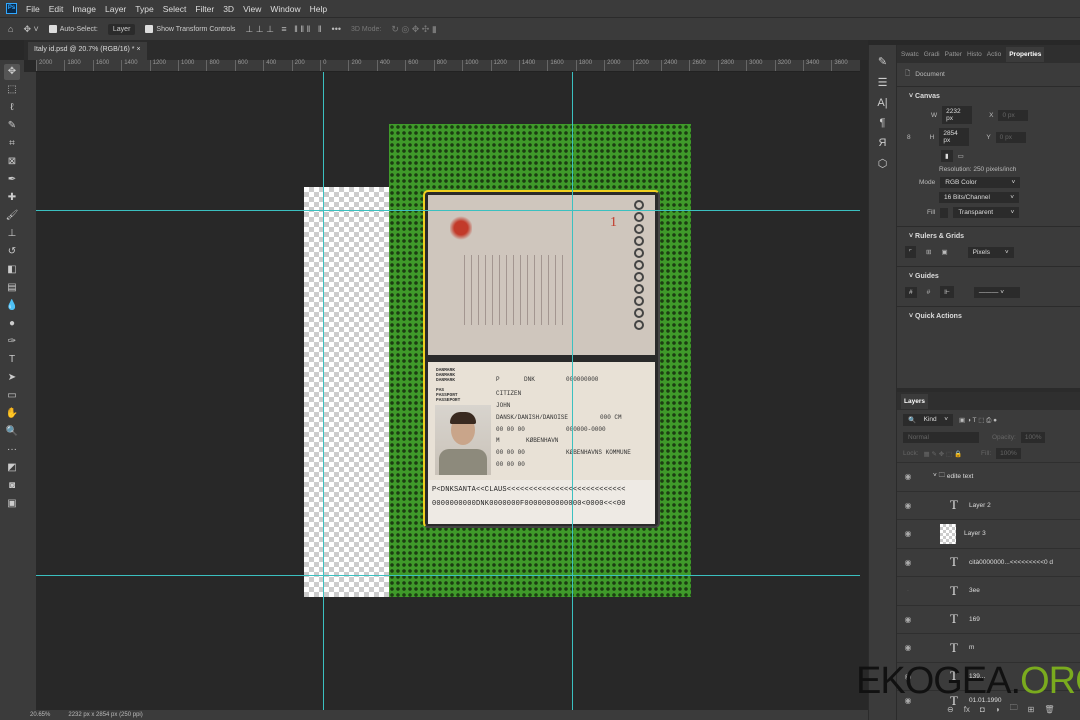  What do you see at coordinates (988, 235) in the screenshot?
I see `rulers-section-title: ˅ Rulers & Grids` at bounding box center [988, 235].